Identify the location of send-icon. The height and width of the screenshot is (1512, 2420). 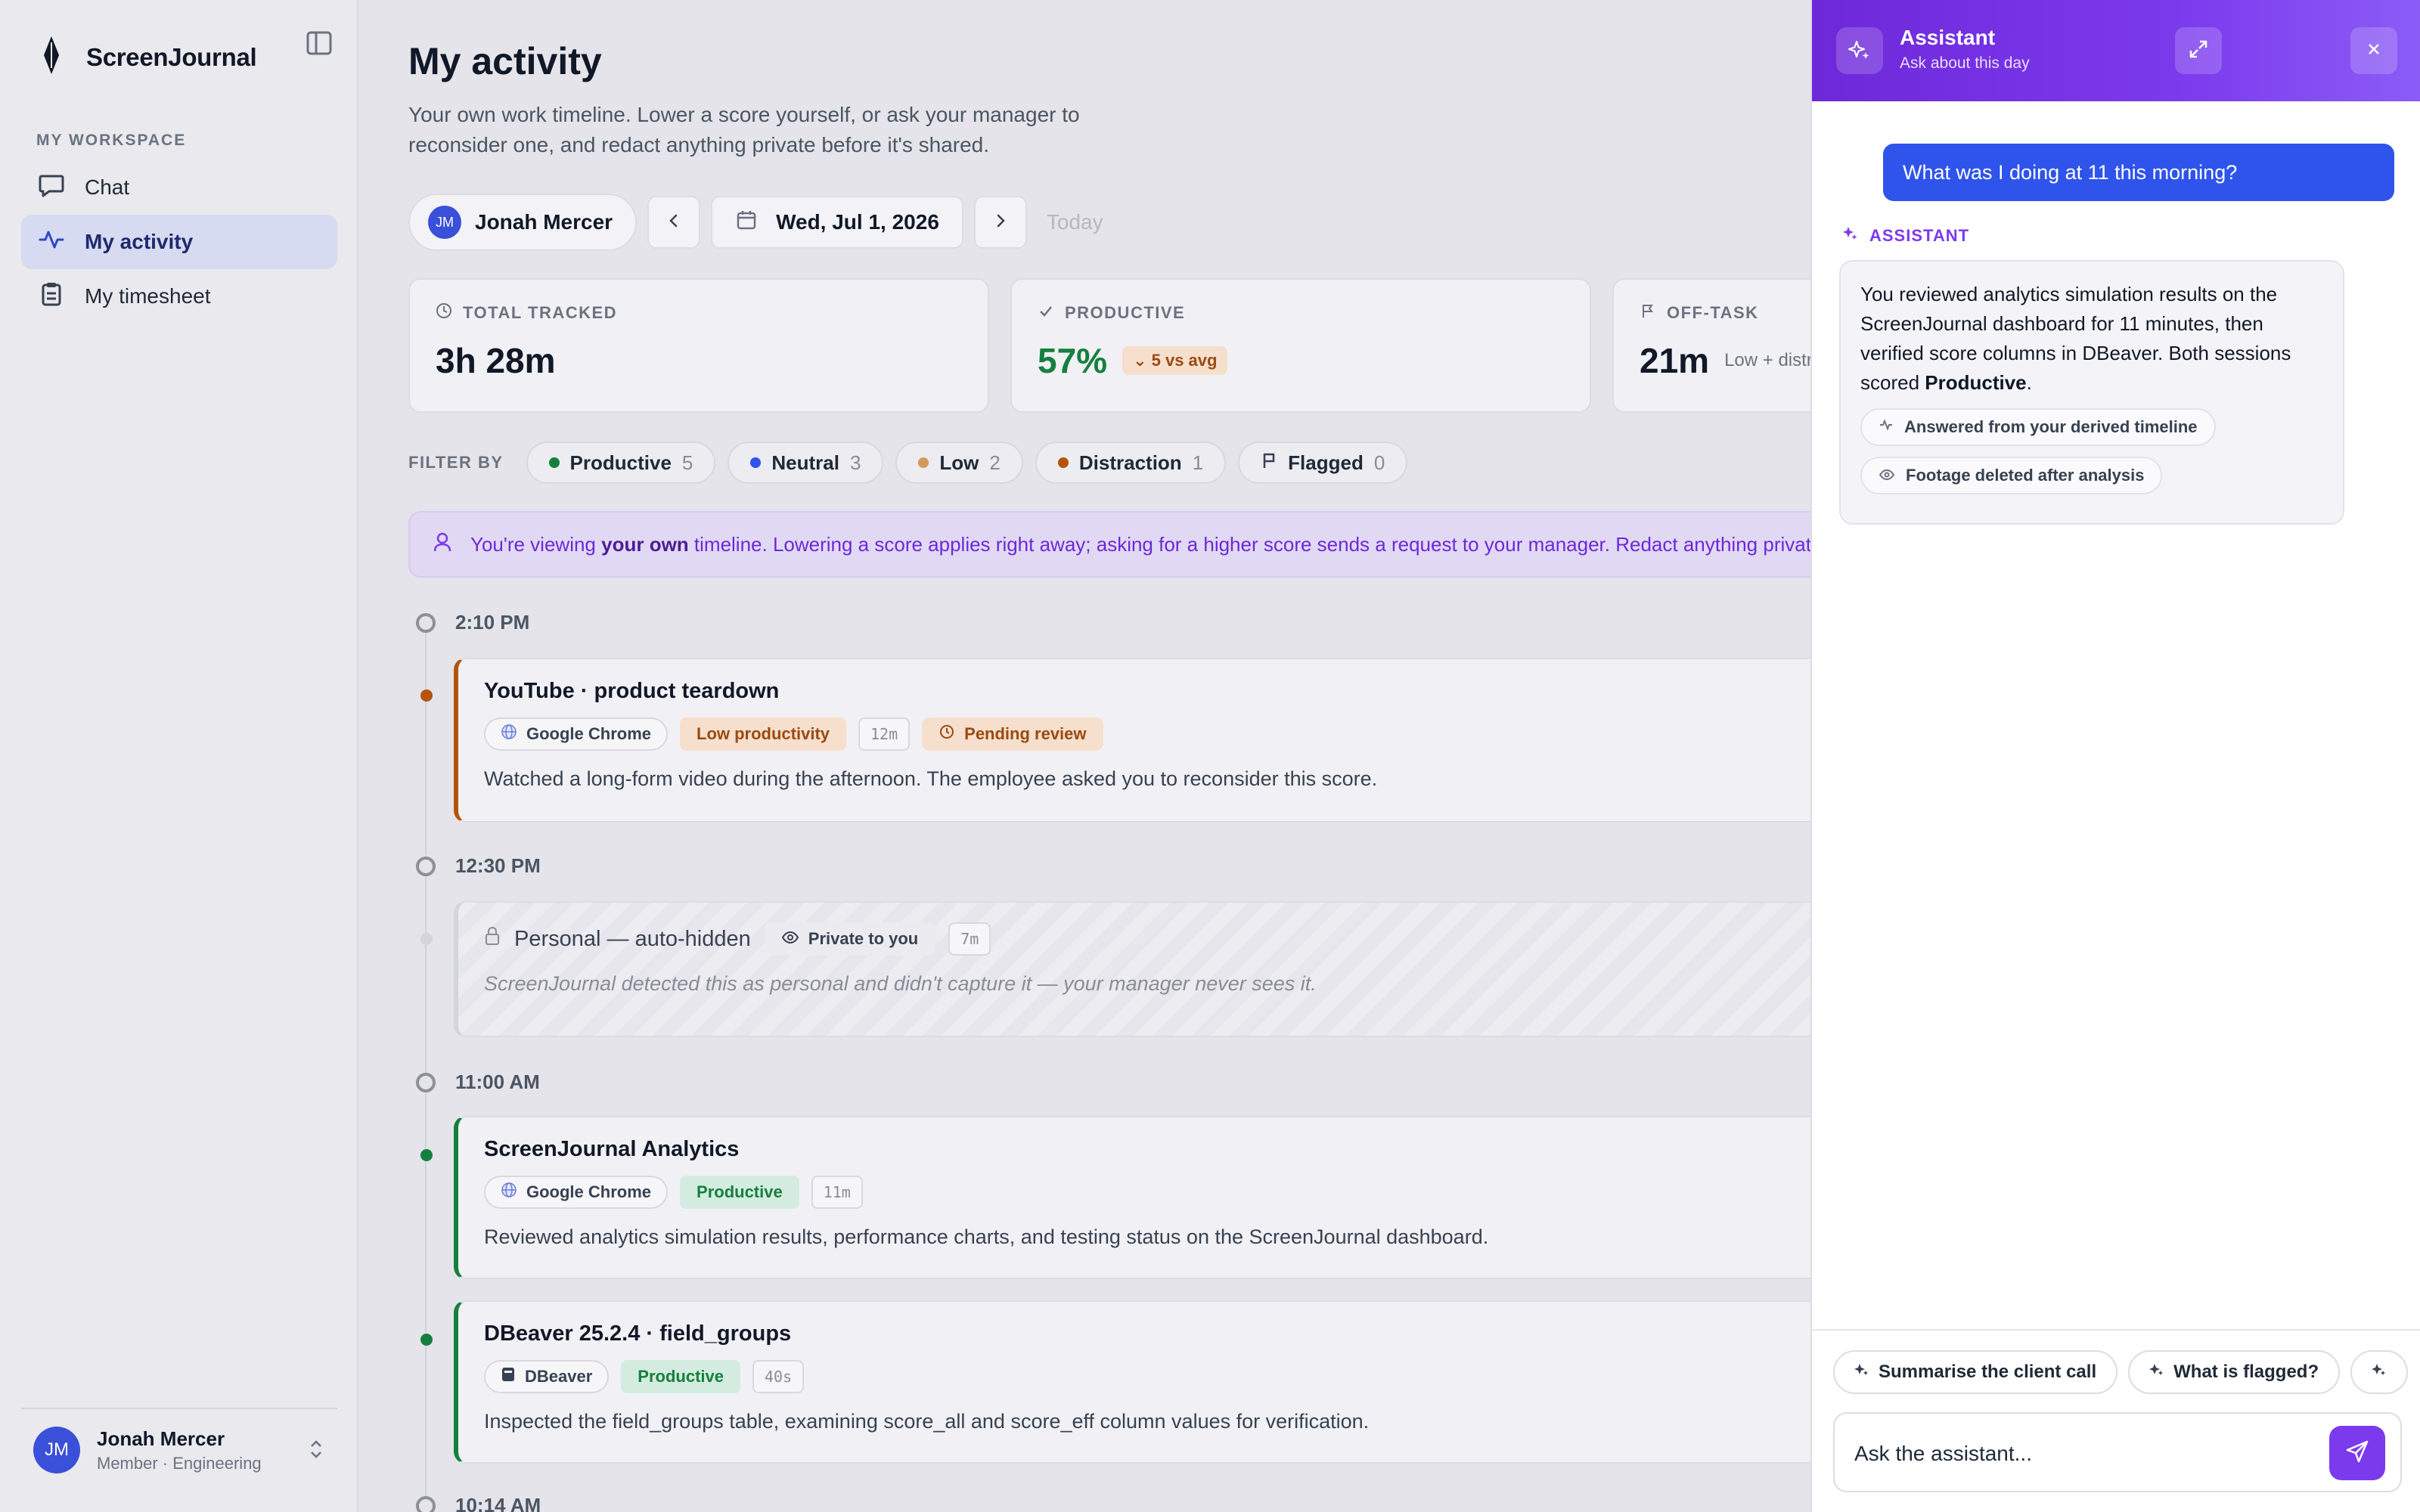
(2357, 1453).